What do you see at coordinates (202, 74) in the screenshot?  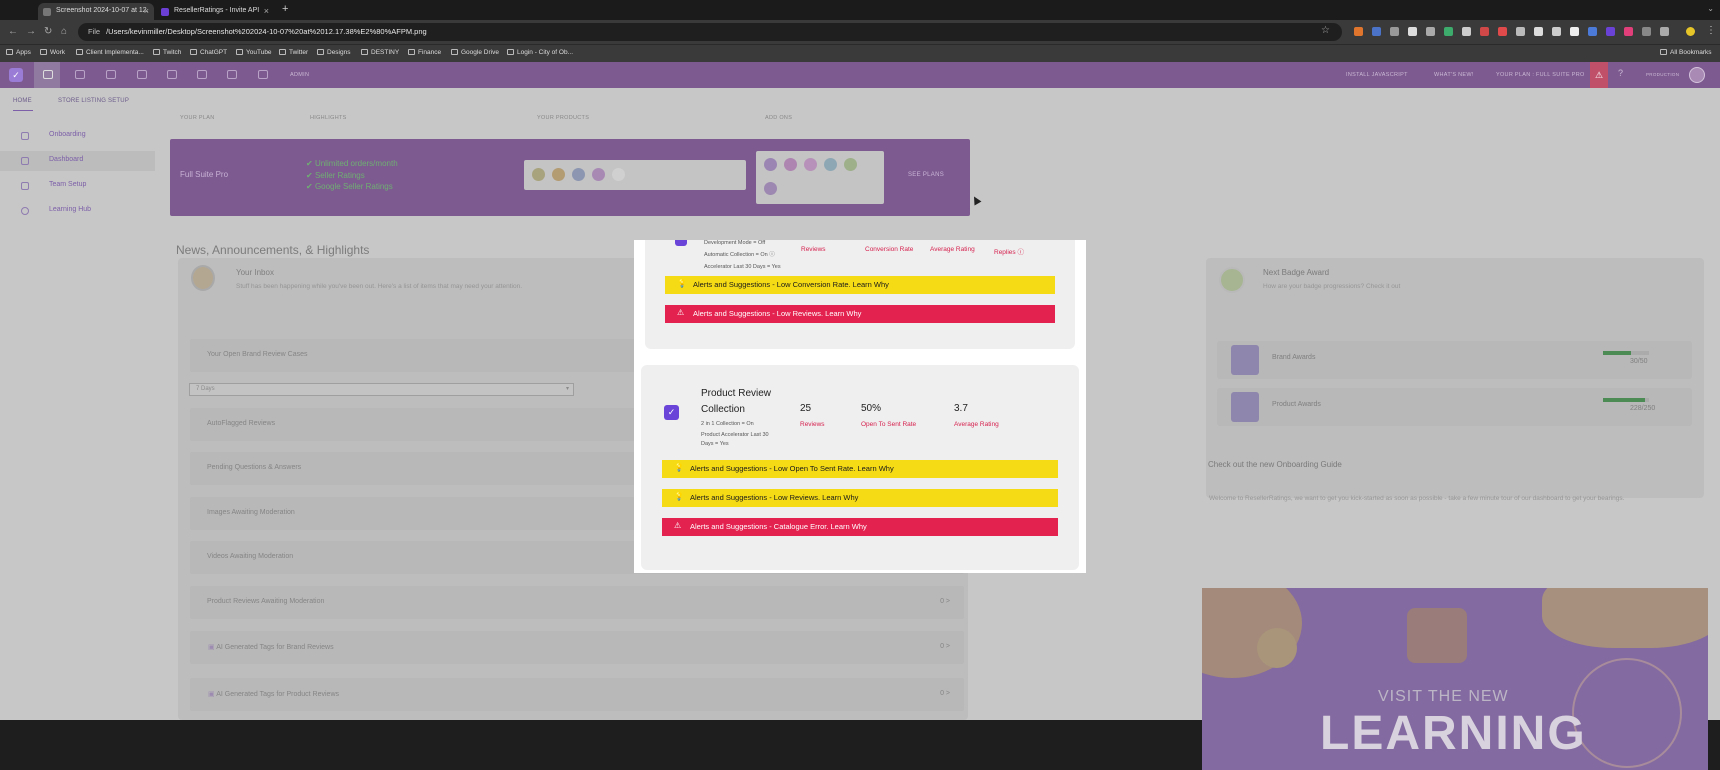 I see `message-icon` at bounding box center [202, 74].